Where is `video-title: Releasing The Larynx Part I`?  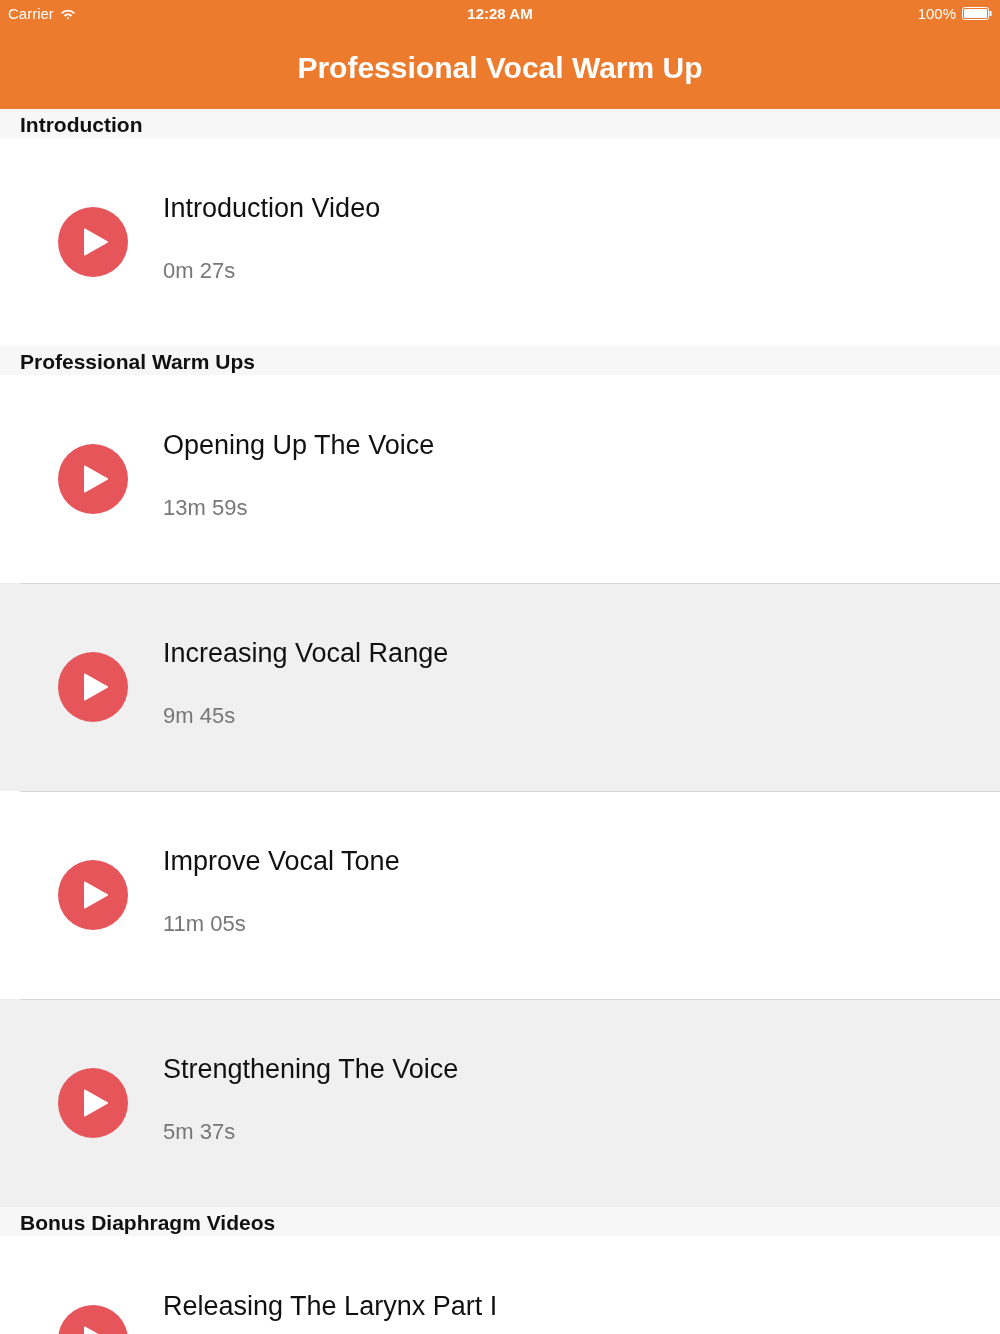
video-title: Releasing The Larynx Part I is located at coordinates (330, 1306).